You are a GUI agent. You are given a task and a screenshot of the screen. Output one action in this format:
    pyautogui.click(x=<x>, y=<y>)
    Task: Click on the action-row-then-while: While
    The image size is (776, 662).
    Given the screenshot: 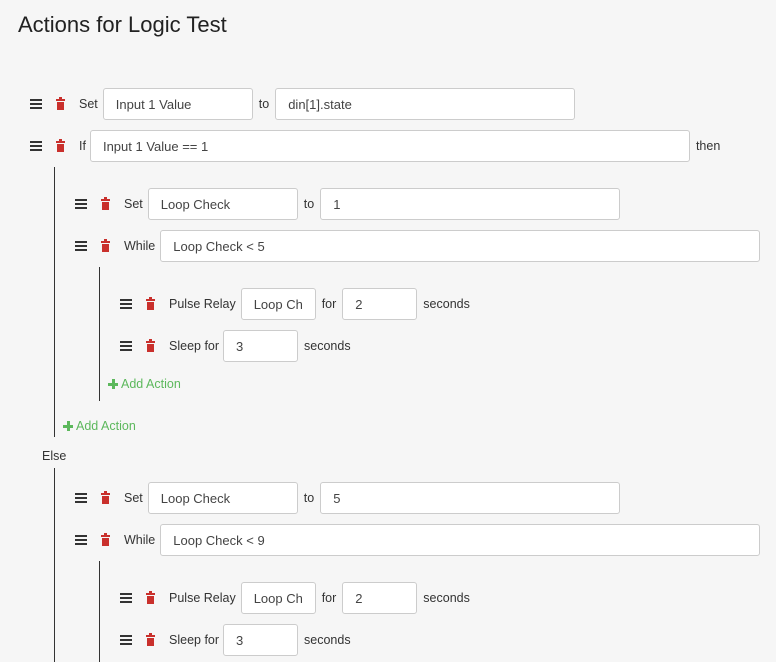 What is the action you would take?
    pyautogui.click(x=418, y=246)
    